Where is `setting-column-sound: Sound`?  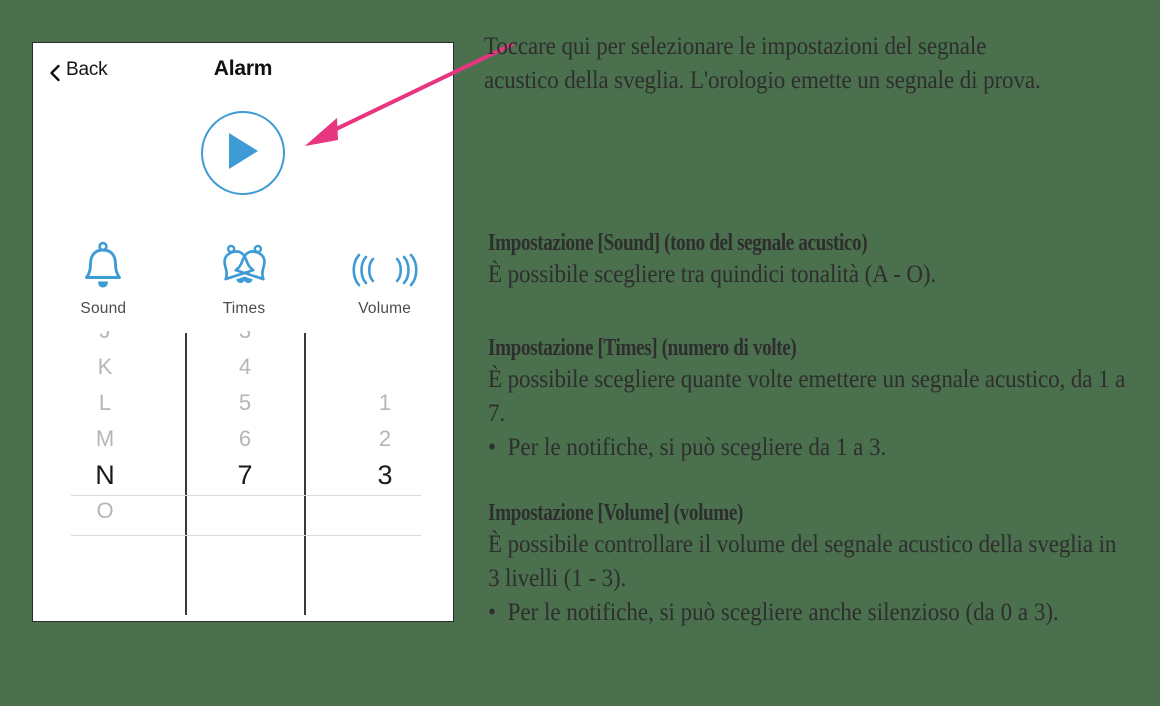
setting-column-sound: Sound is located at coordinates (103, 278).